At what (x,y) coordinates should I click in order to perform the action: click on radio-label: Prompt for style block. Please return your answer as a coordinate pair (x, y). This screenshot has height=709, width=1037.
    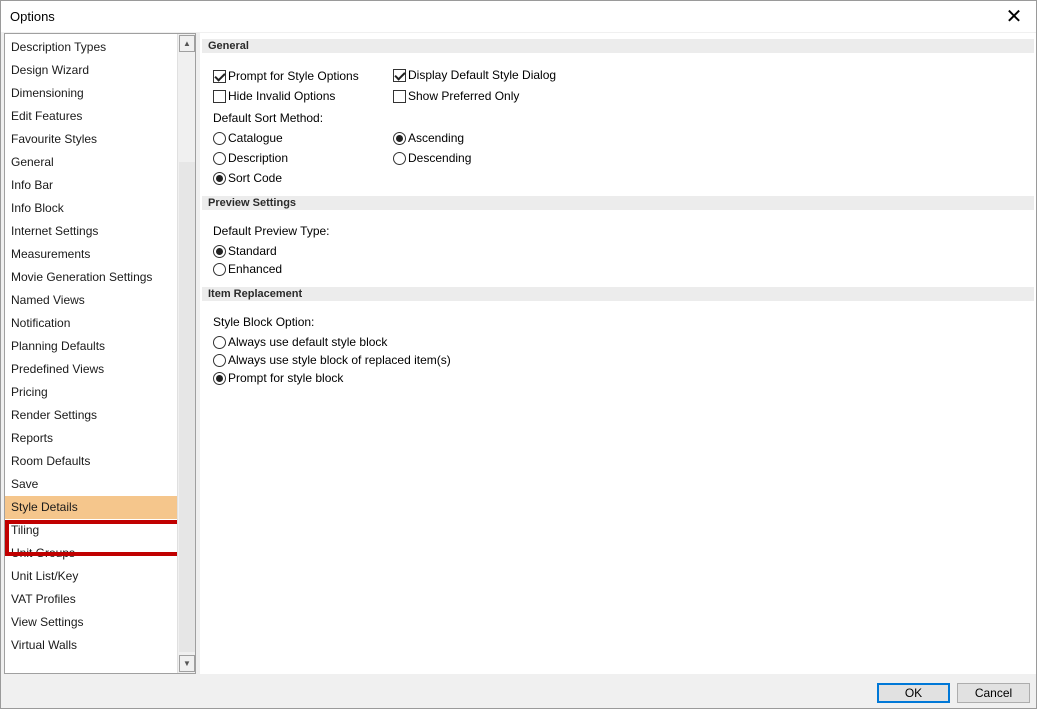
    Looking at the image, I should click on (286, 378).